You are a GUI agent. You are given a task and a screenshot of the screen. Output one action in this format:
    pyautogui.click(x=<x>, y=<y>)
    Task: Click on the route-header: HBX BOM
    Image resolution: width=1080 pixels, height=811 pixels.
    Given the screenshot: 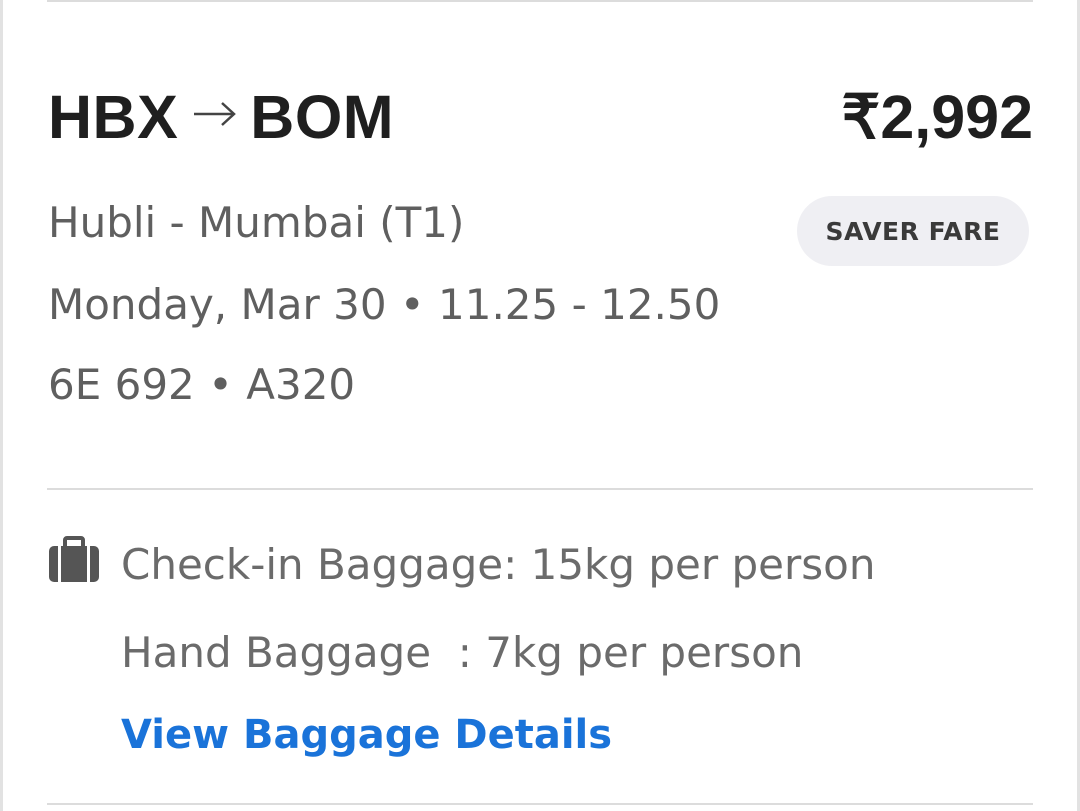 What is the action you would take?
    pyautogui.click(x=221, y=117)
    